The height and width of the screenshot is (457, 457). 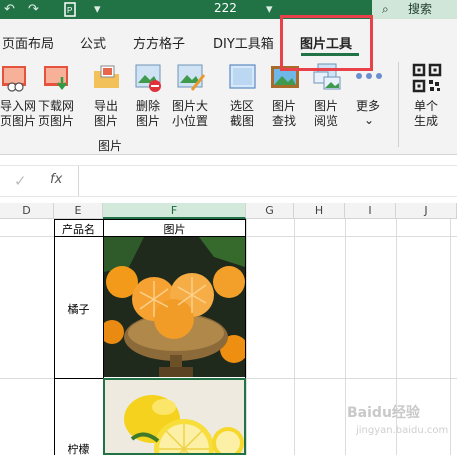 What do you see at coordinates (174, 307) in the screenshot?
I see `orange-photo` at bounding box center [174, 307].